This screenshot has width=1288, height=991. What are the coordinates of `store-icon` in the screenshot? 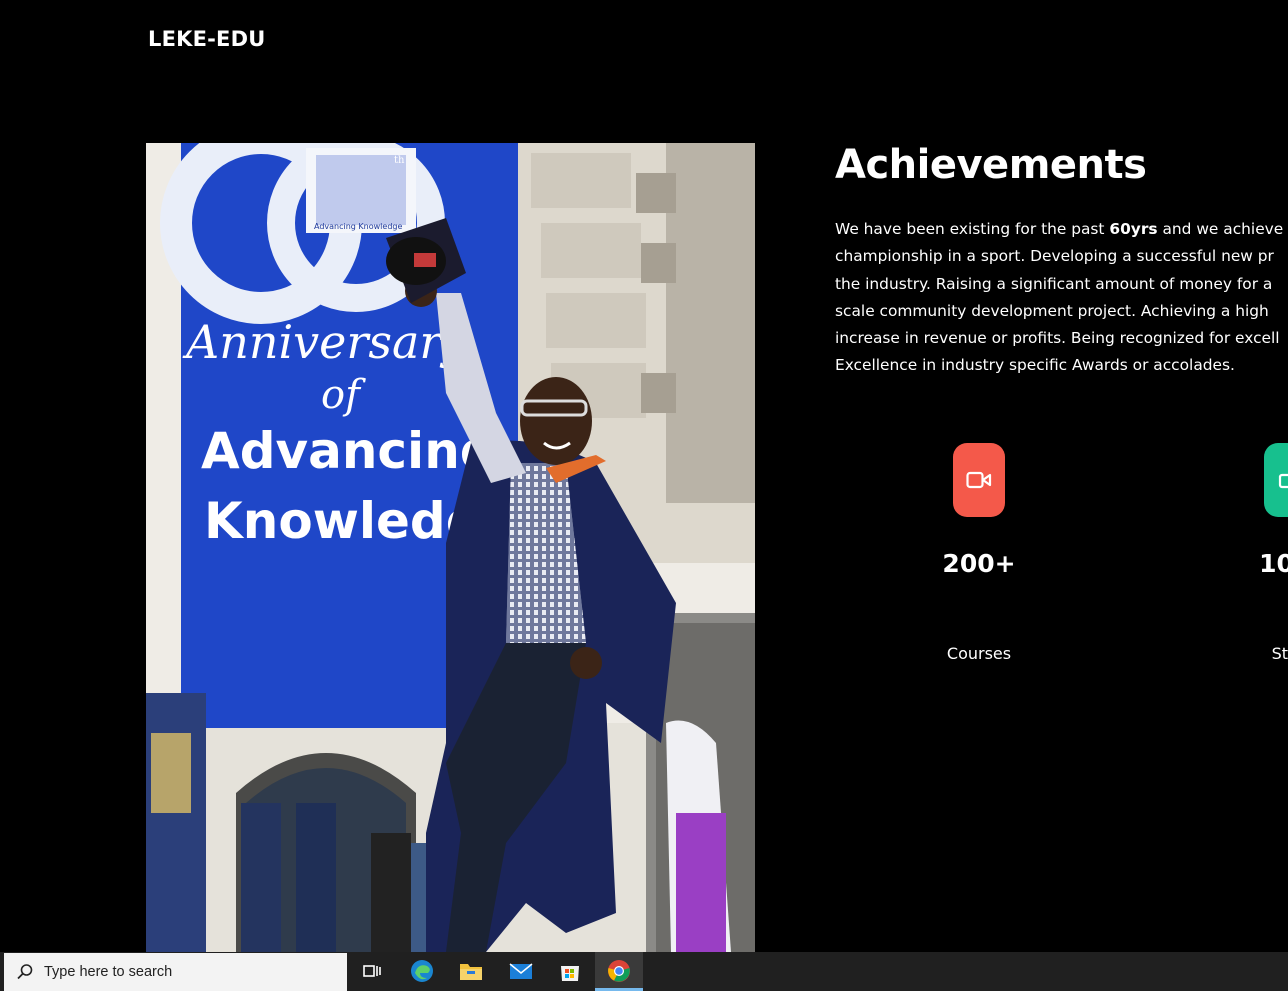 It's located at (570, 971).